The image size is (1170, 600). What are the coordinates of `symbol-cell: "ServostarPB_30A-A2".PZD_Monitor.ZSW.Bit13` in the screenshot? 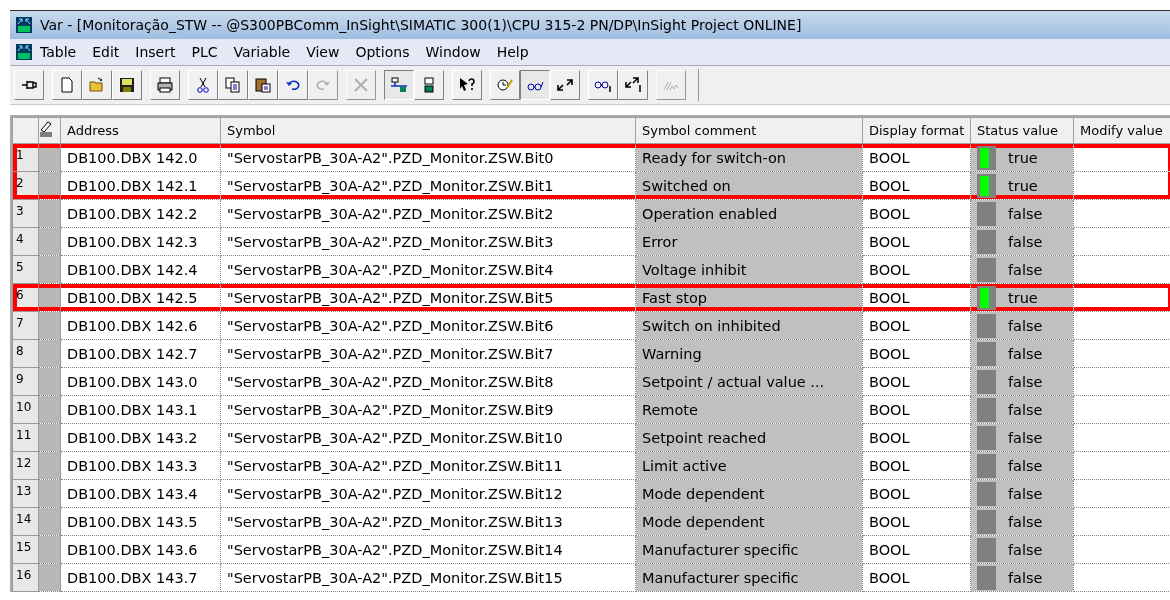 It's located at (428, 521).